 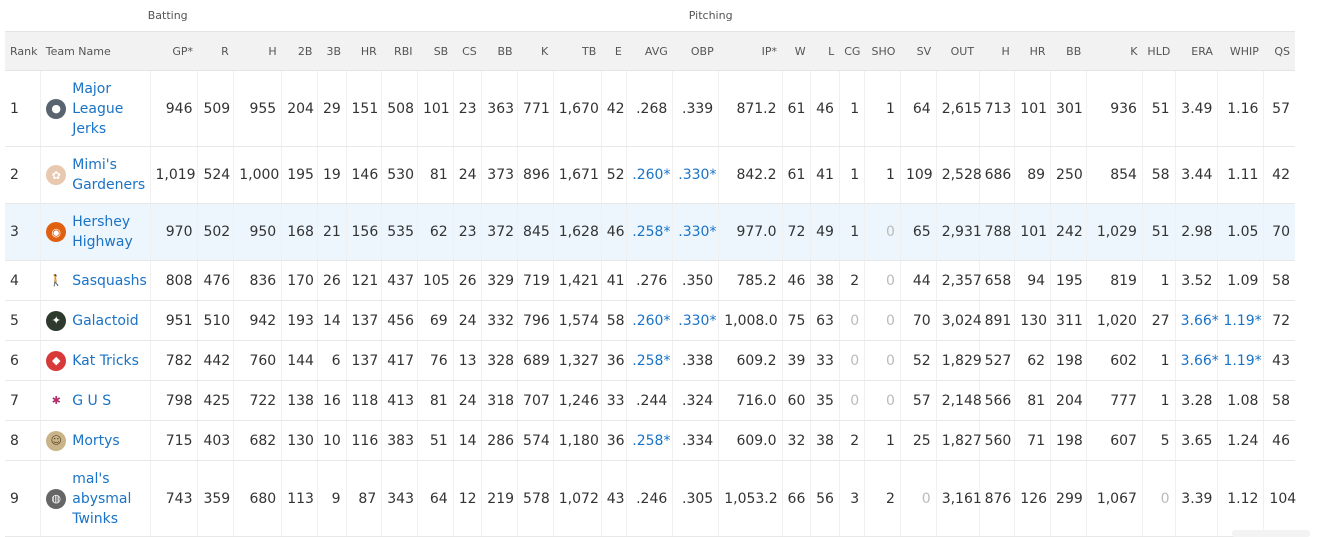 I want to click on column-header-w-18: W, so click(x=796, y=51).